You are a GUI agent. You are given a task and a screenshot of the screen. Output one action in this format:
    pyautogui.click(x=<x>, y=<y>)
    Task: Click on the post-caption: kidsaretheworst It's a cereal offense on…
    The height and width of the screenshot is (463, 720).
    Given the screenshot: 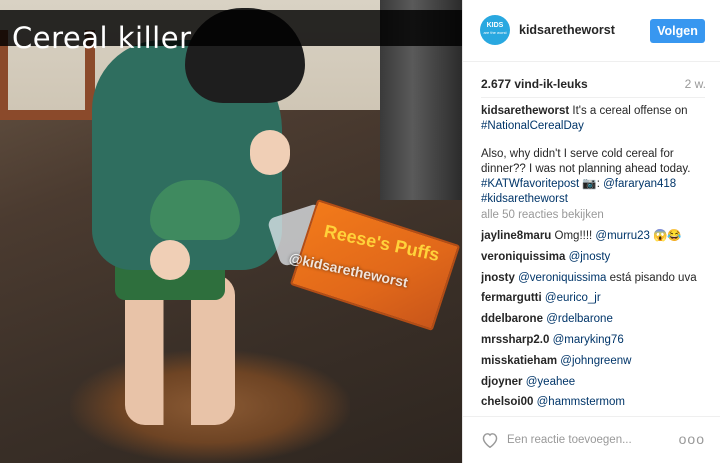 What is the action you would take?
    pyautogui.click(x=595, y=162)
    